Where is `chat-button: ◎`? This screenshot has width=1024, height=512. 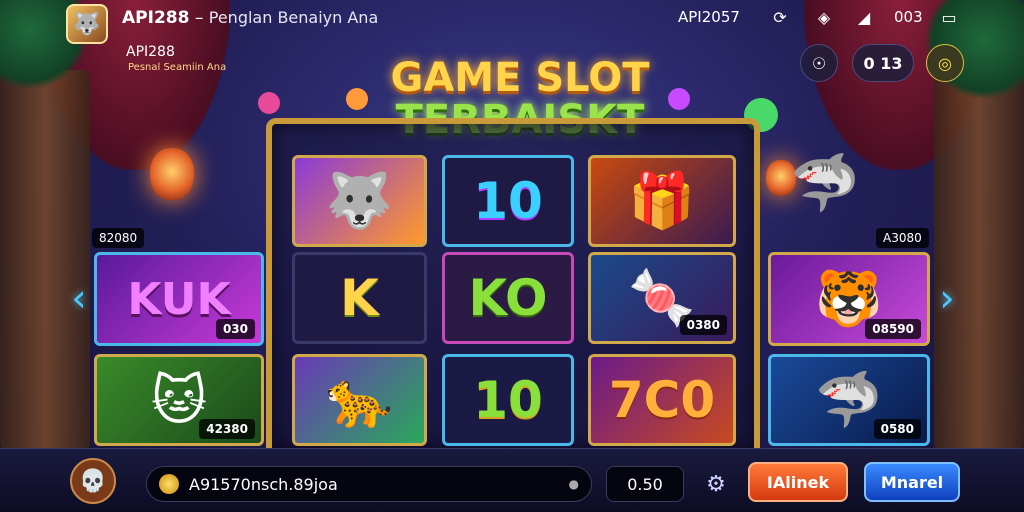
chat-button: ◎ is located at coordinates (945, 63).